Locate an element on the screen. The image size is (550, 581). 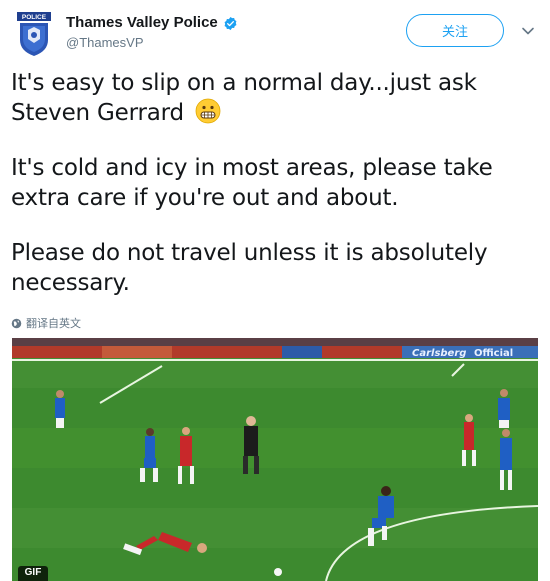
ad-board-text-2: Official is located at coordinates (493, 353).